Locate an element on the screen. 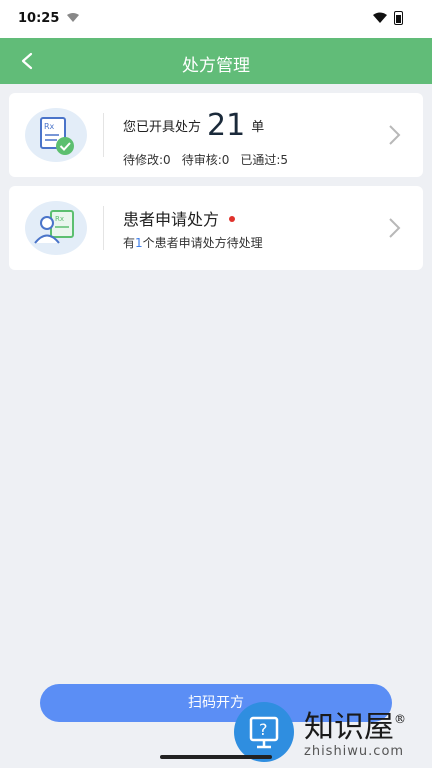  patient-request-subtitle: 有1个患者申请处方待处理 is located at coordinates (193, 242).